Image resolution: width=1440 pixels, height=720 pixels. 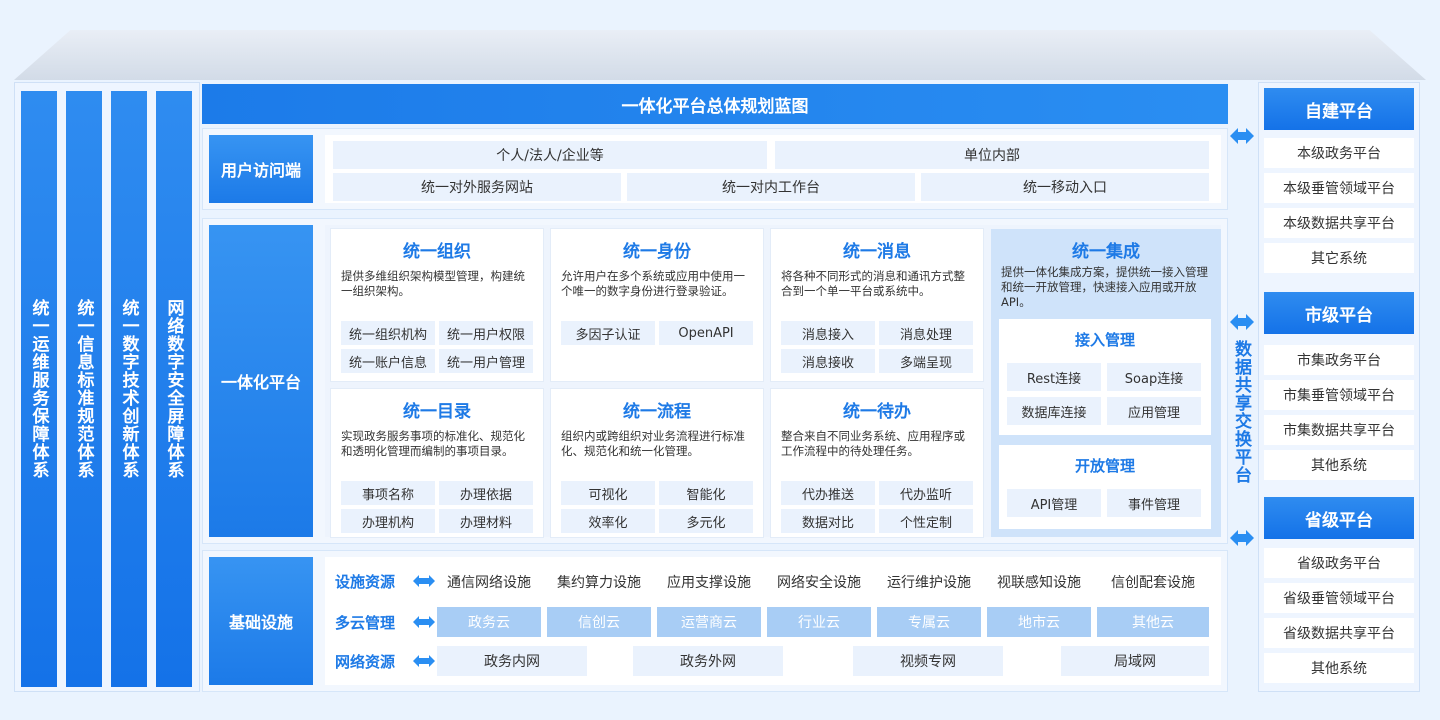 What do you see at coordinates (828, 493) in the screenshot?
I see `chip: 代办推送` at bounding box center [828, 493].